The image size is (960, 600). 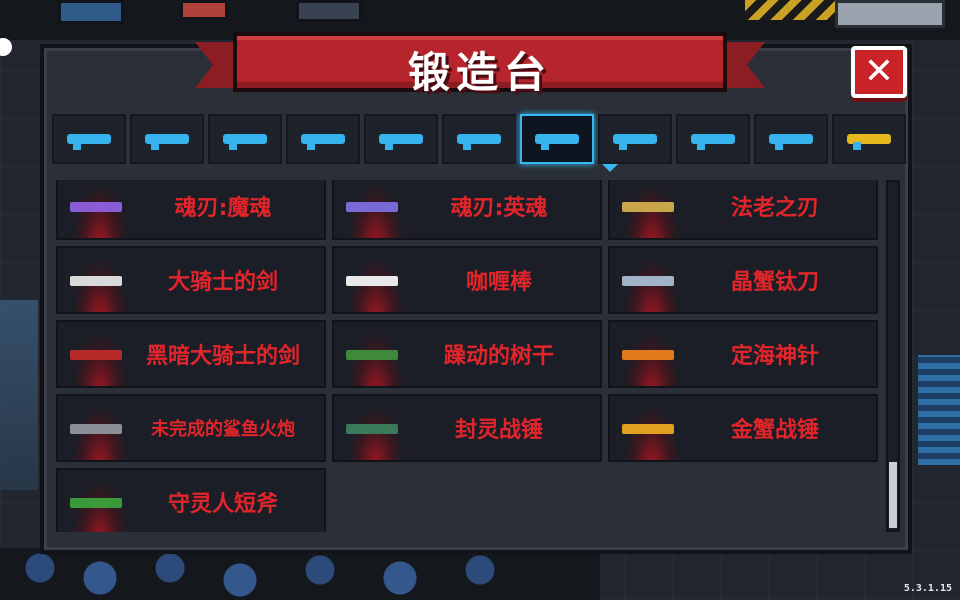 I want to click on grand-knight-sword-icon, so click(x=96, y=281).